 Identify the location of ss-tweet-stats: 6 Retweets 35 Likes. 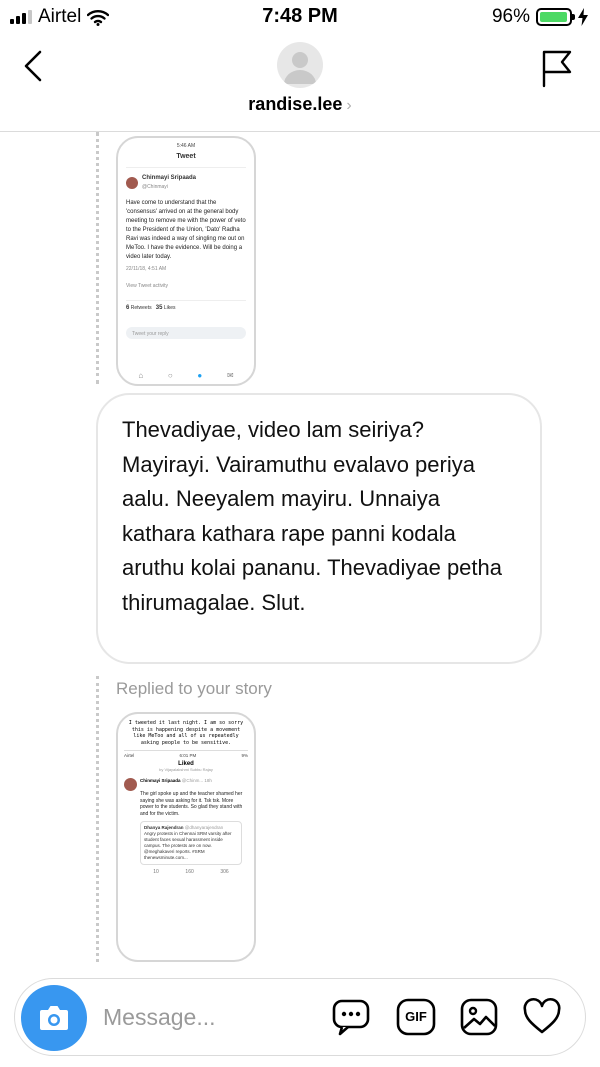
(186, 306).